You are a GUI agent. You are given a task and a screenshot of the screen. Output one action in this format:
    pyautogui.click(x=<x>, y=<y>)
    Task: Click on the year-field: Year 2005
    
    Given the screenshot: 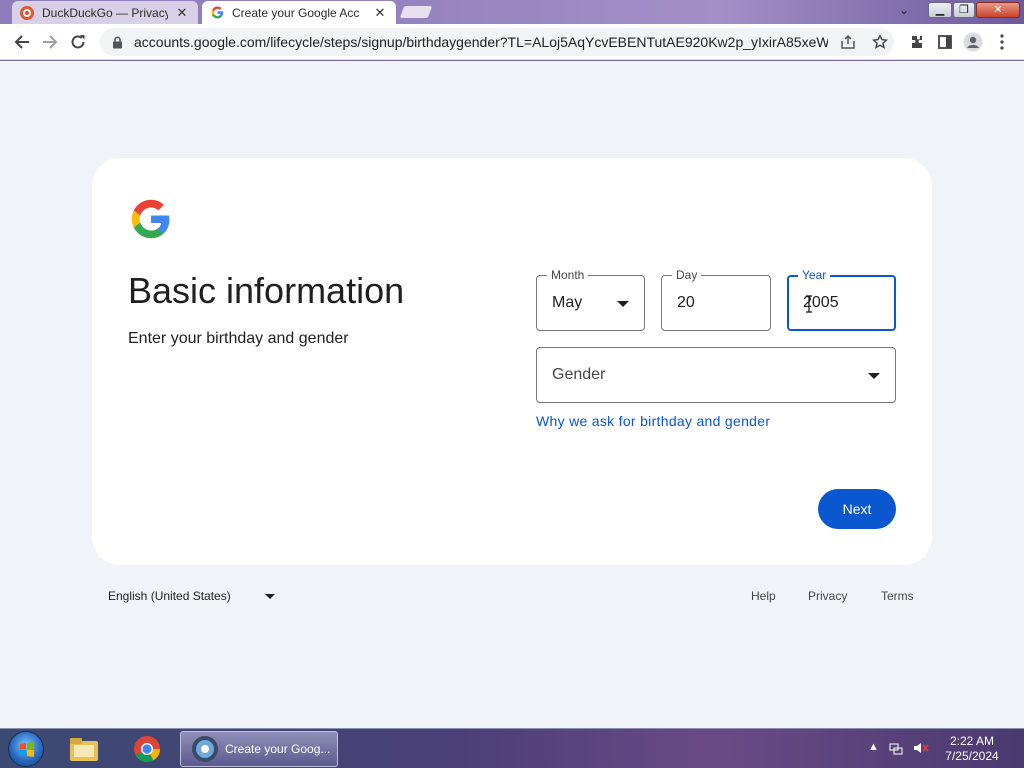 What is the action you would take?
    pyautogui.click(x=841, y=299)
    